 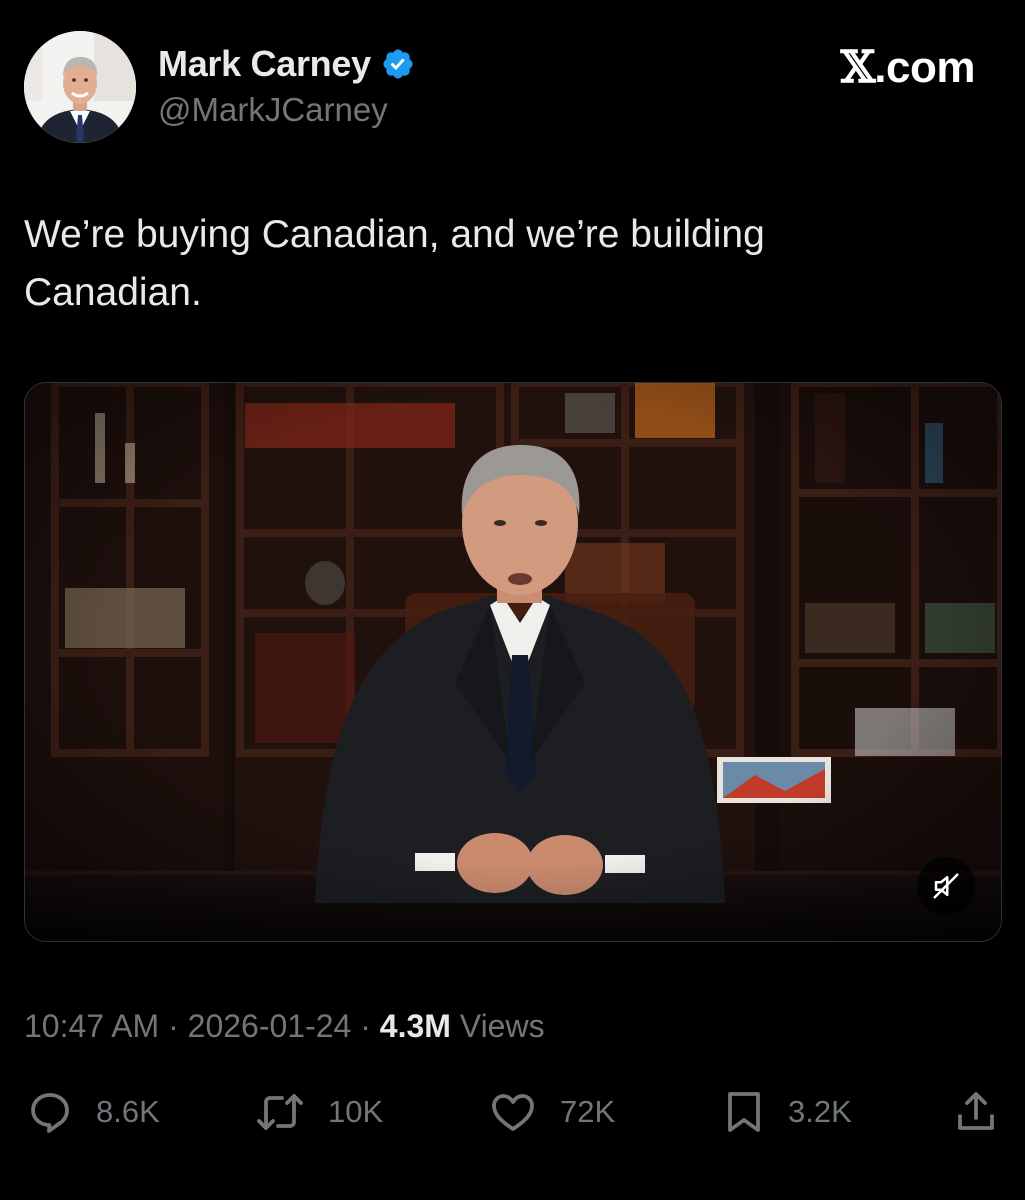 I want to click on repost-button: 10K, so click(x=318, y=1112).